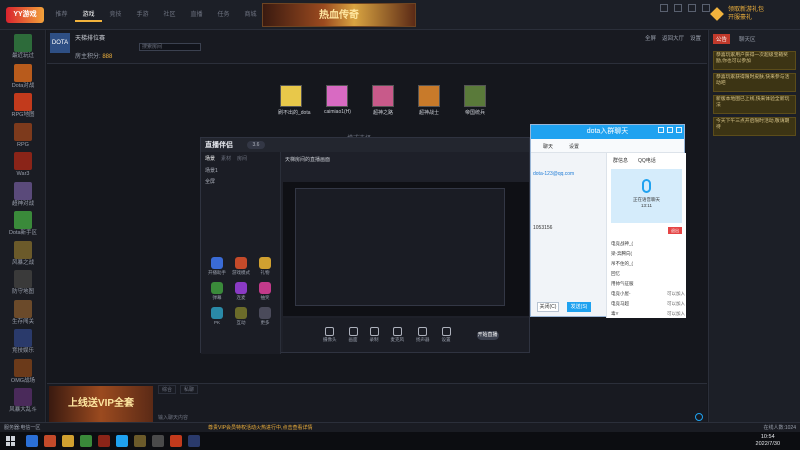 The width and height of the screenshot is (800, 450). Describe the element at coordinates (196, 15) in the screenshot. I see `nav-tab: 直播` at that location.